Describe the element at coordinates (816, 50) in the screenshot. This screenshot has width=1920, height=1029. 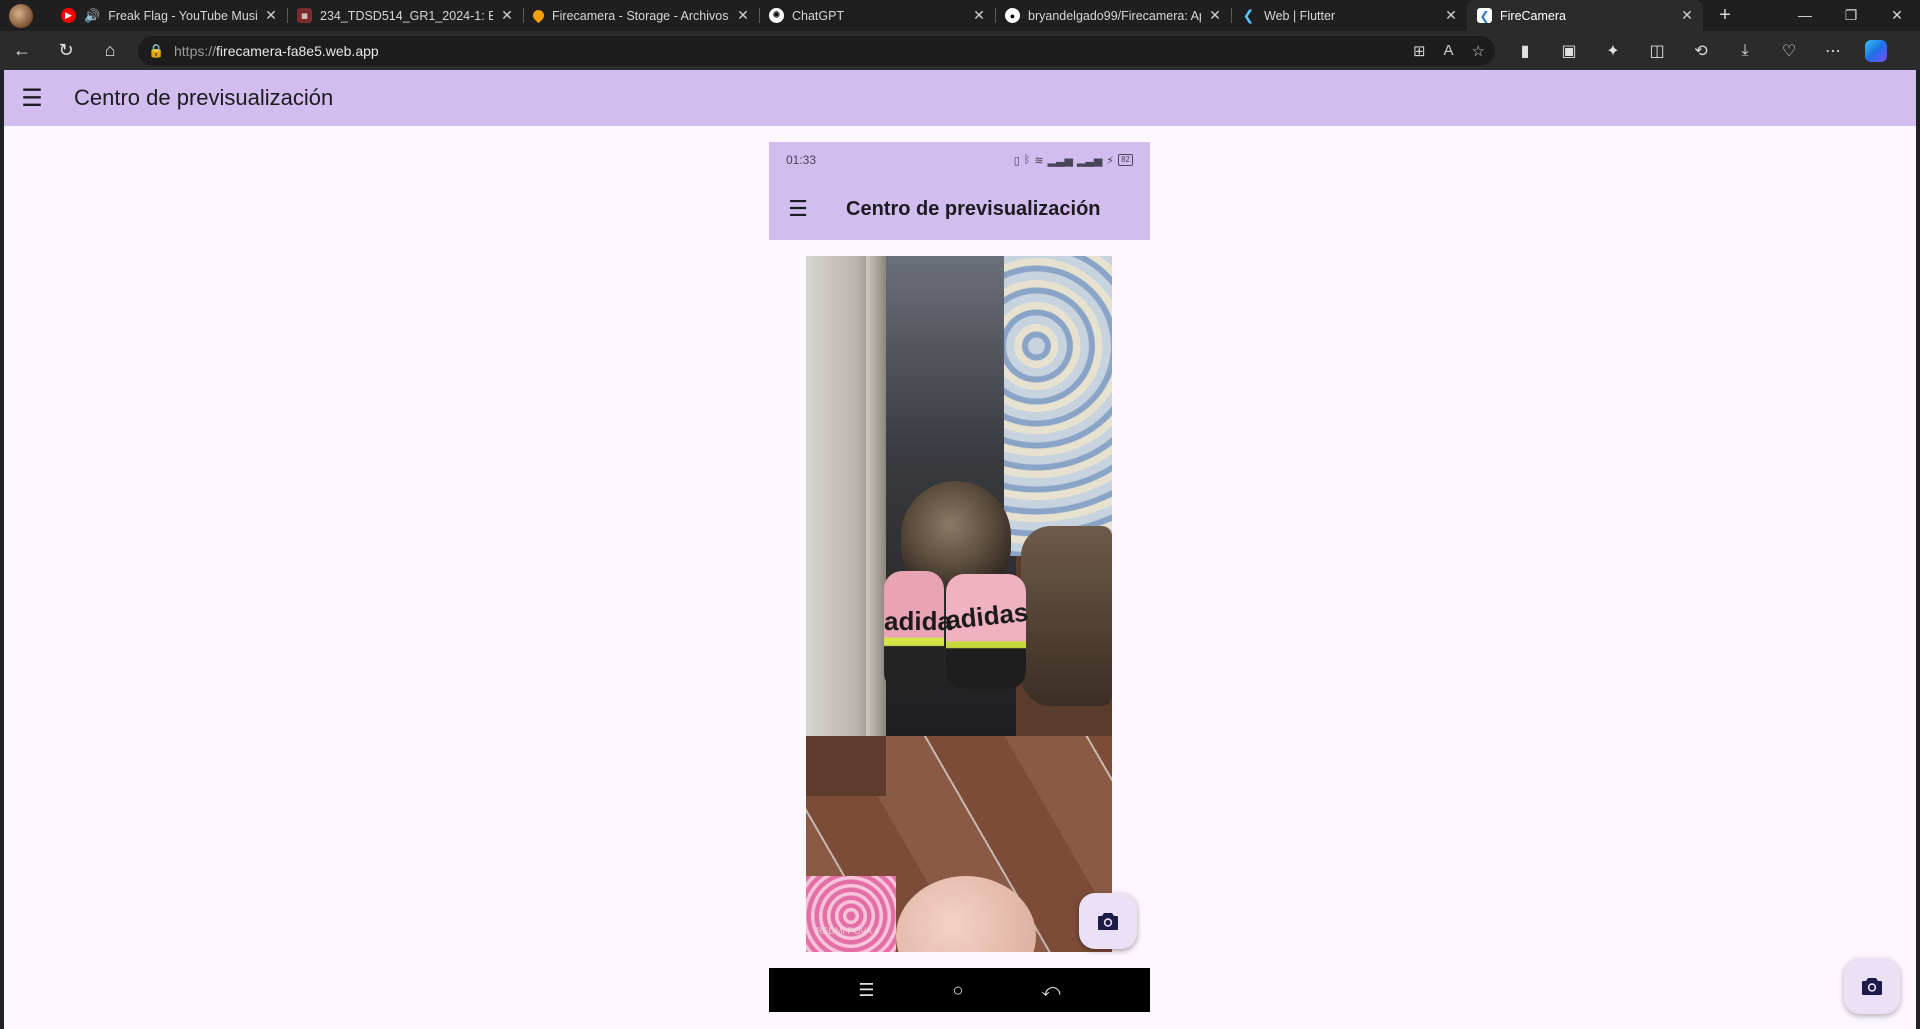
I see `address-bar: 🔒 https://firecamera-fa8e5.web.app ⊞ A ☆` at that location.